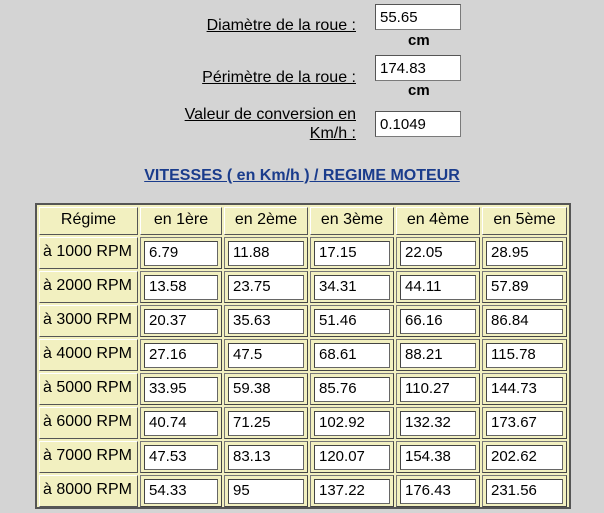 This screenshot has width=604, height=513. I want to click on table-cell: 47.53, so click(181, 457).